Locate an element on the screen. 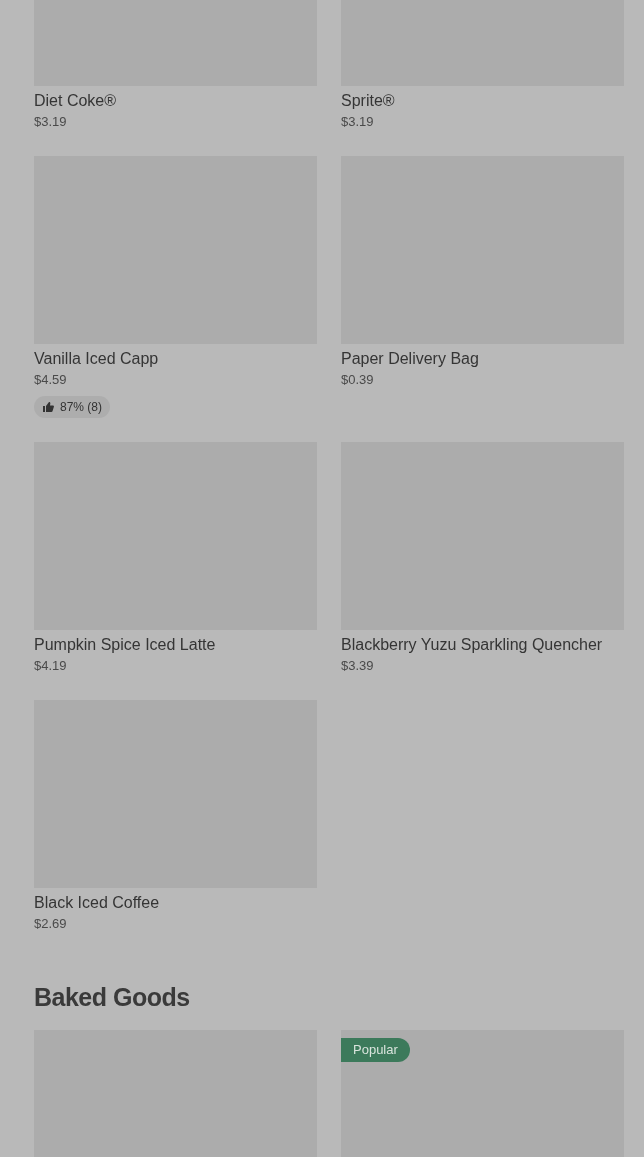 The height and width of the screenshot is (1157, 644). item-name: Pumpkin Spice Iced Latte is located at coordinates (175, 645).